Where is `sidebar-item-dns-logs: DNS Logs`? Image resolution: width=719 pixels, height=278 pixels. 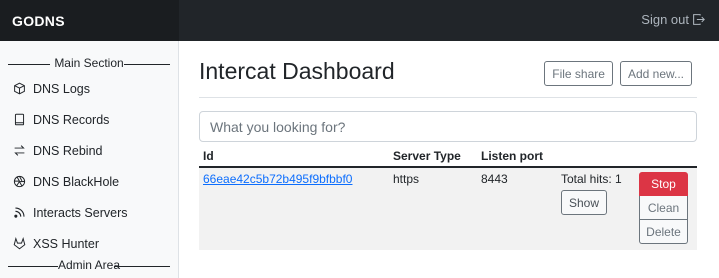
sidebar-item-dns-logs: DNS Logs is located at coordinates (89, 88).